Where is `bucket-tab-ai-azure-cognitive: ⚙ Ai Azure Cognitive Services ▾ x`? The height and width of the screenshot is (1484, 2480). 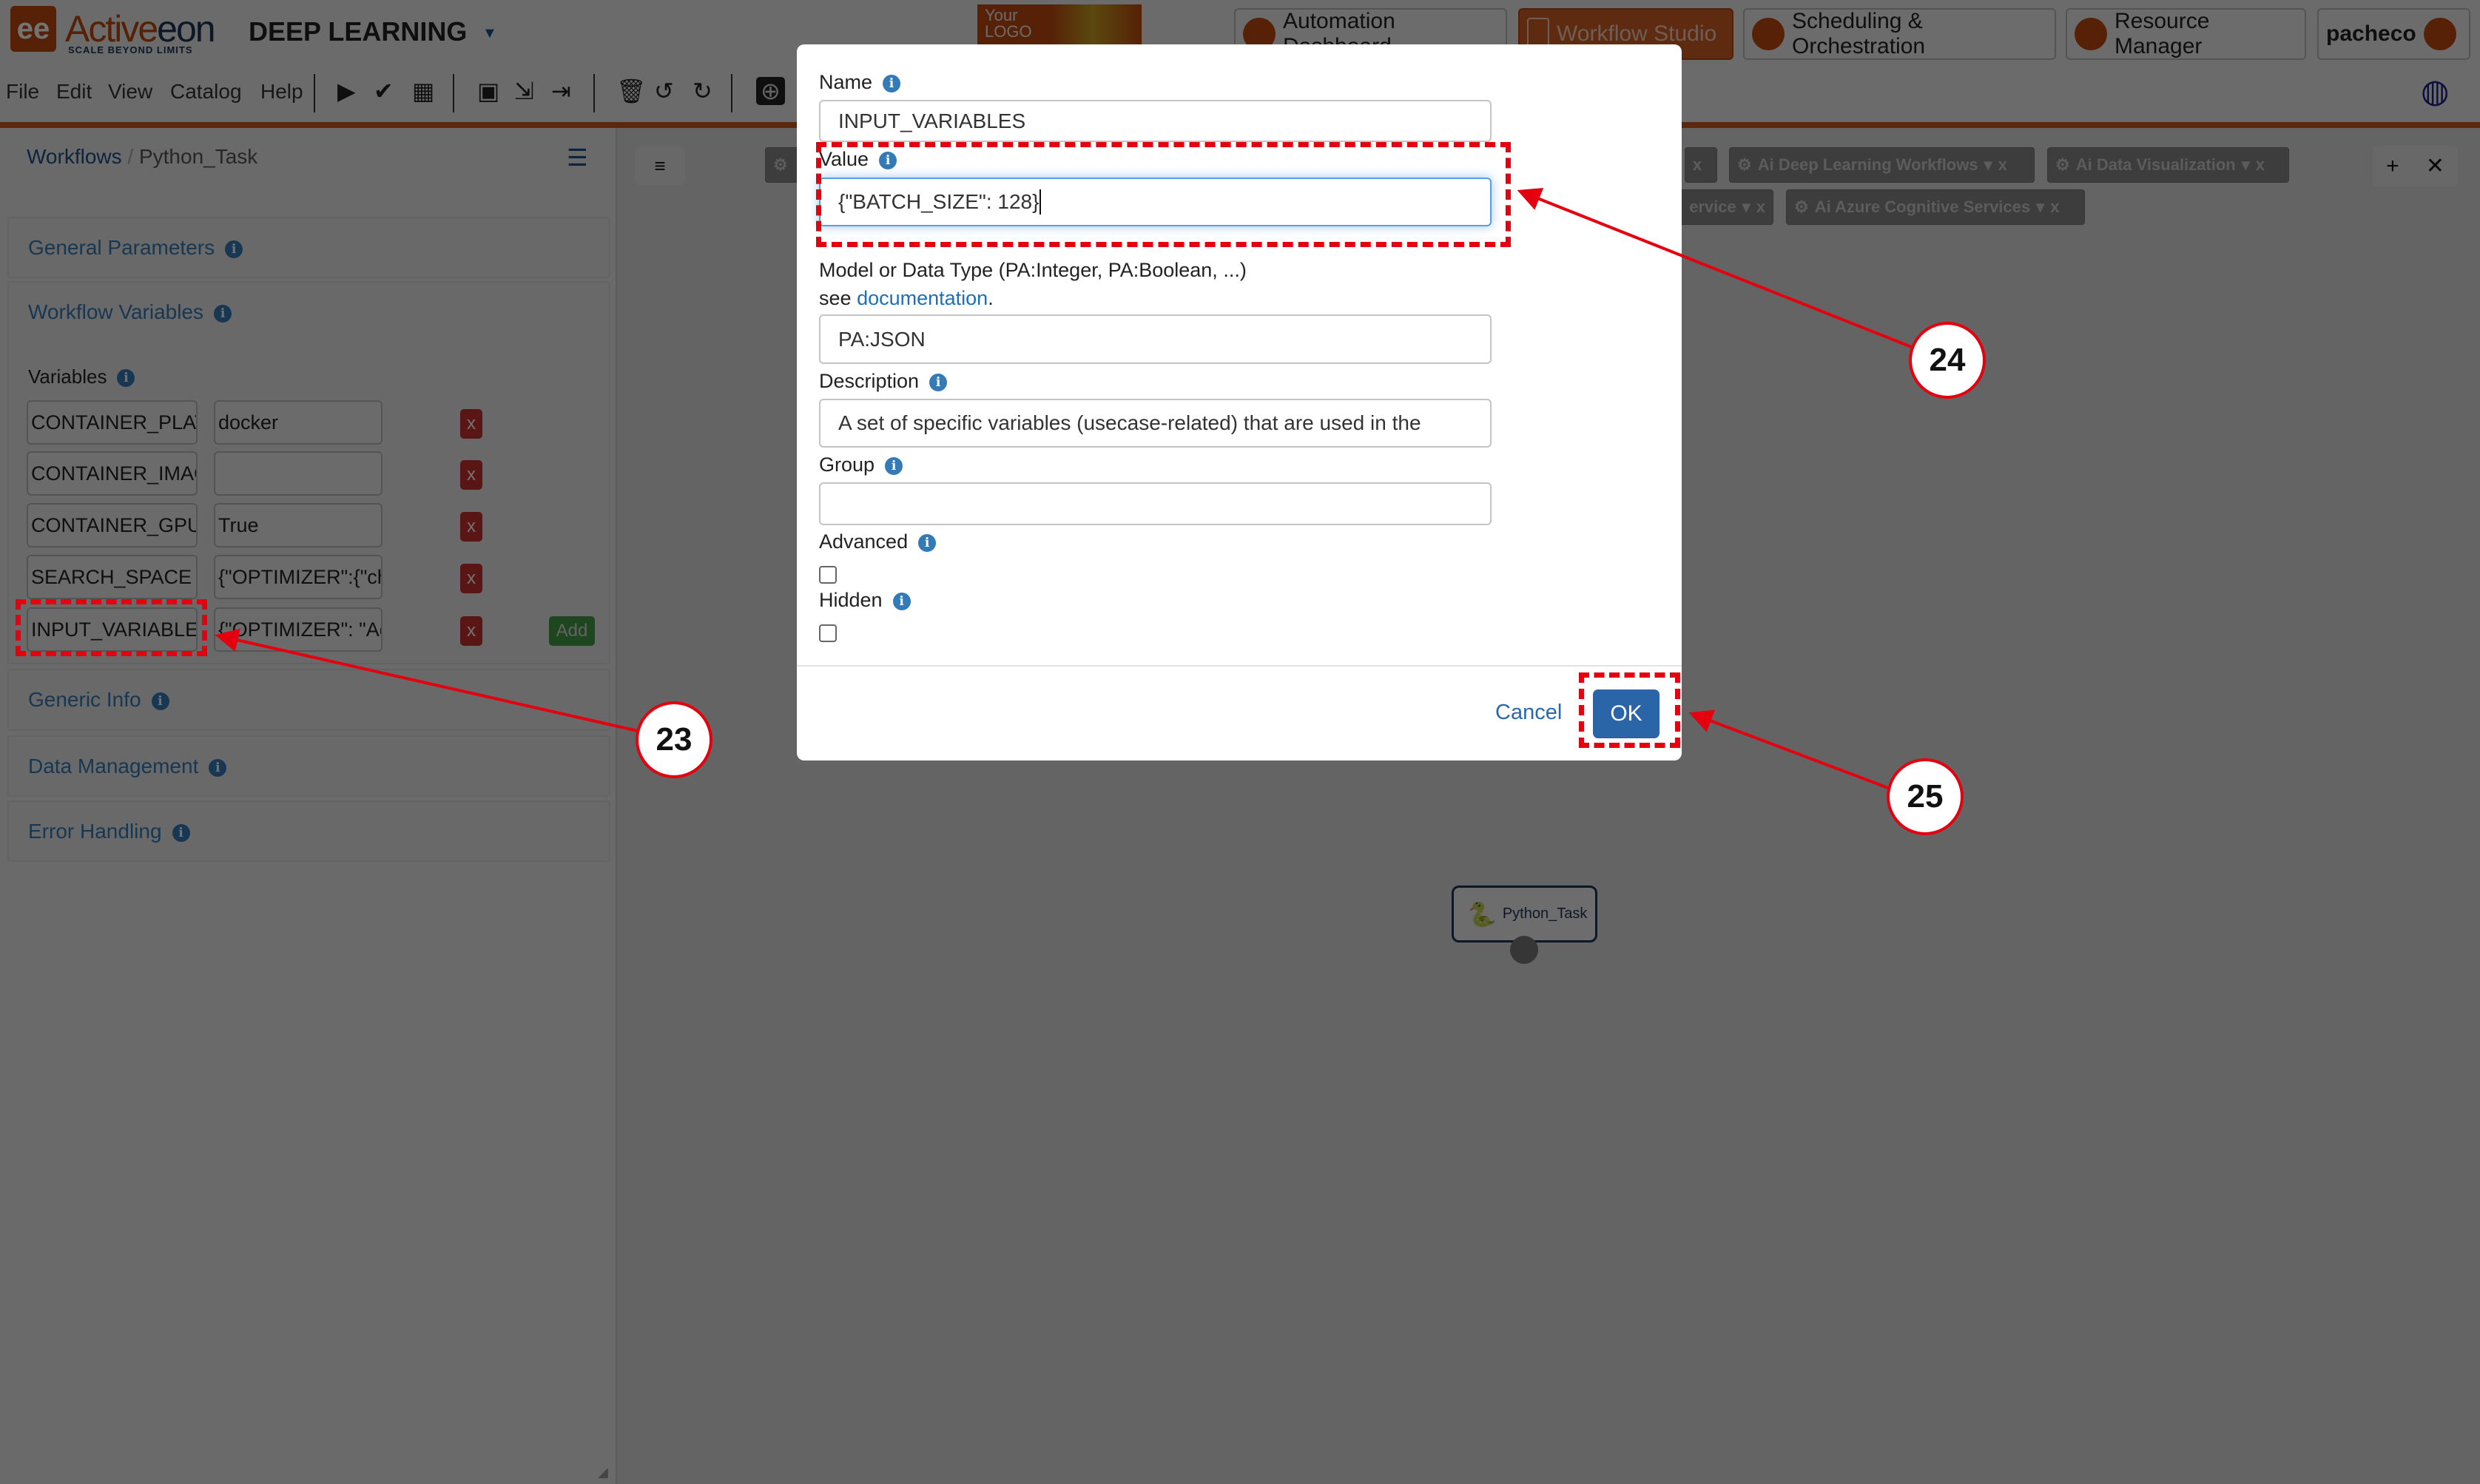 bucket-tab-ai-azure-cognitive: ⚙ Ai Azure Cognitive Services ▾ x is located at coordinates (1935, 207).